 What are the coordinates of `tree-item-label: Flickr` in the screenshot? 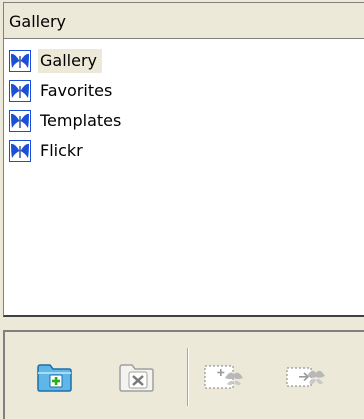 It's located at (61, 150).